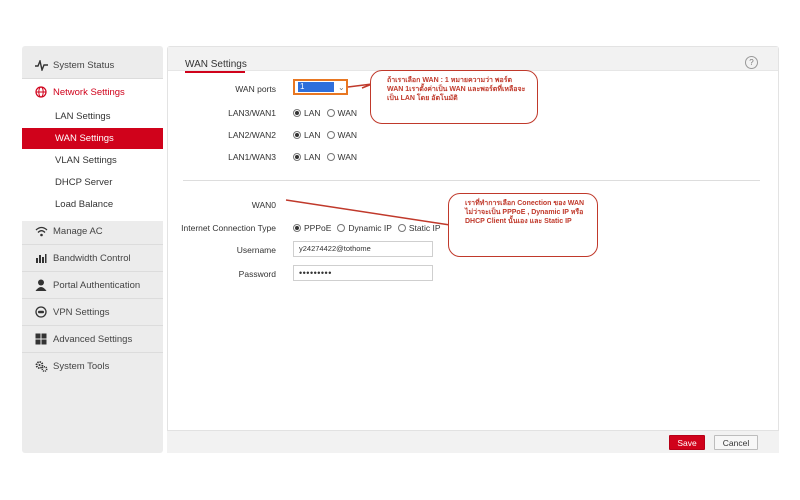 Image resolution: width=800 pixels, height=500 pixels. I want to click on globe-icon, so click(41, 92).